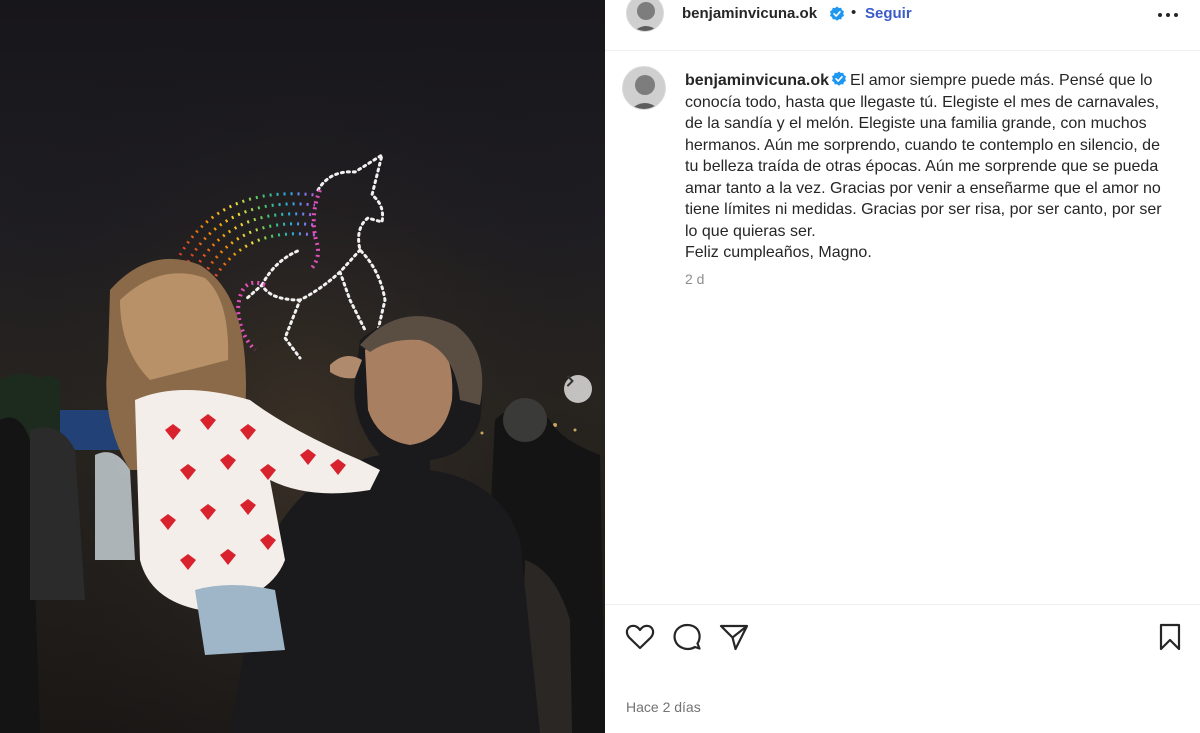  Describe the element at coordinates (687, 637) in the screenshot. I see `comment-icon` at that location.